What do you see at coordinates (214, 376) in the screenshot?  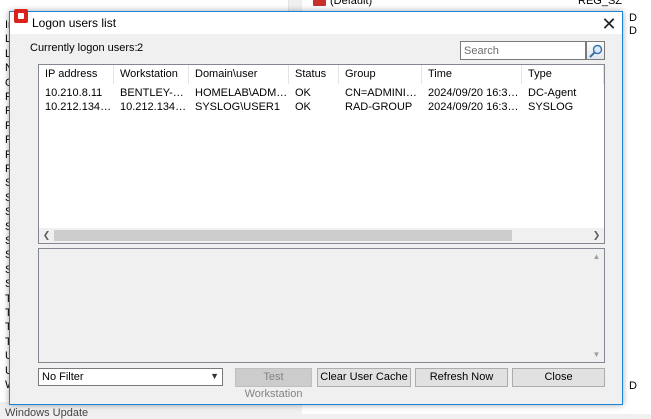 I see `chevron-down-icon: ▼` at bounding box center [214, 376].